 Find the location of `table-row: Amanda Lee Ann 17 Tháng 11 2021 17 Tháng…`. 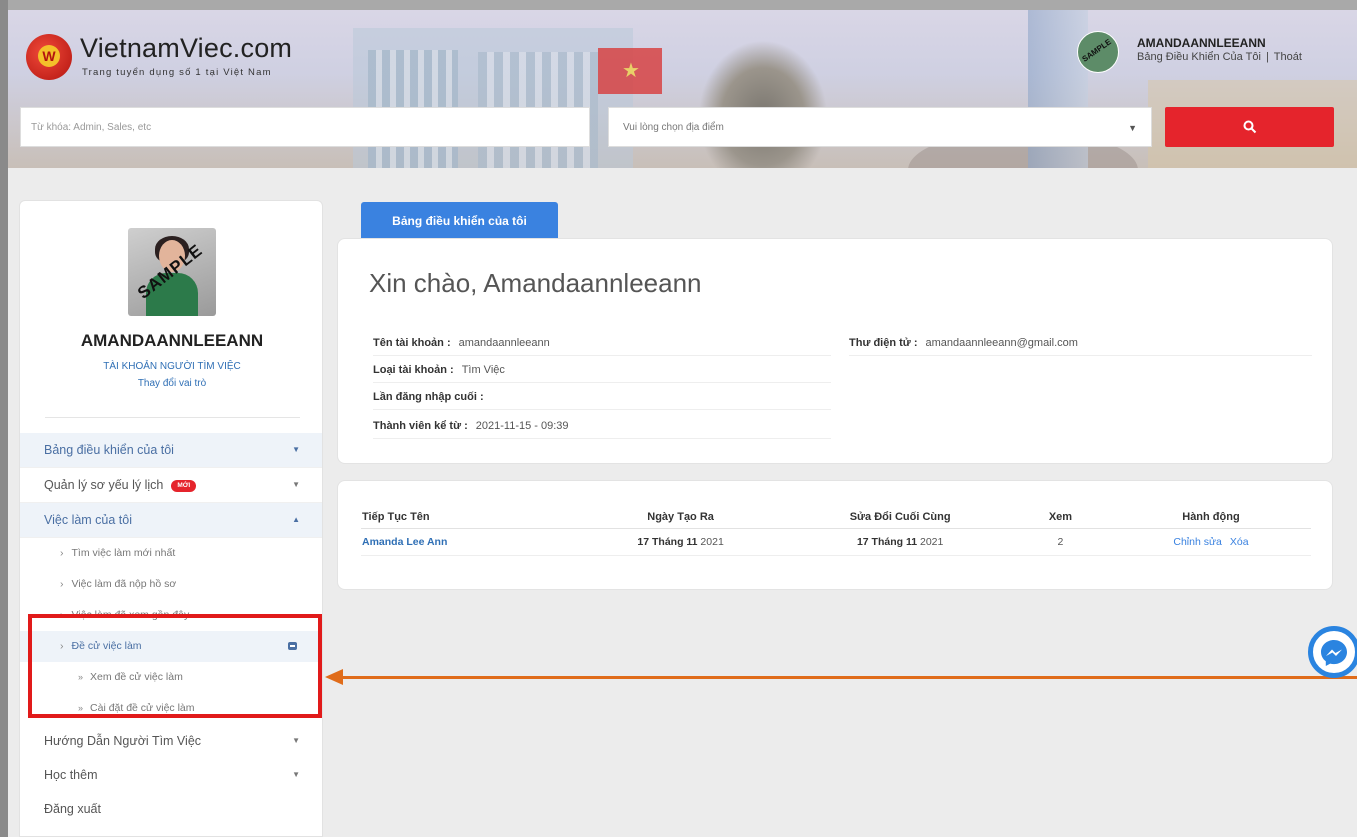

table-row: Amanda Lee Ann 17 Tháng 11 2021 17 Tháng… is located at coordinates (836, 542).